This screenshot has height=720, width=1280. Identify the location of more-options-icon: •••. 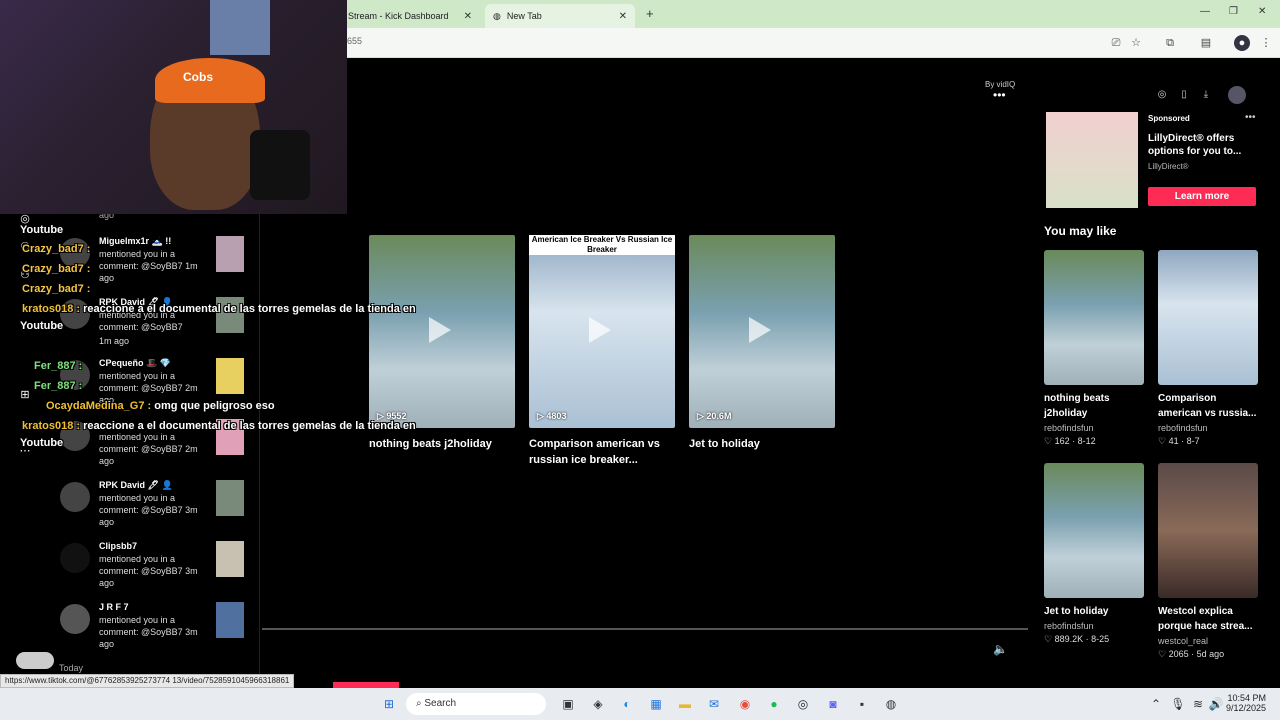
(999, 95).